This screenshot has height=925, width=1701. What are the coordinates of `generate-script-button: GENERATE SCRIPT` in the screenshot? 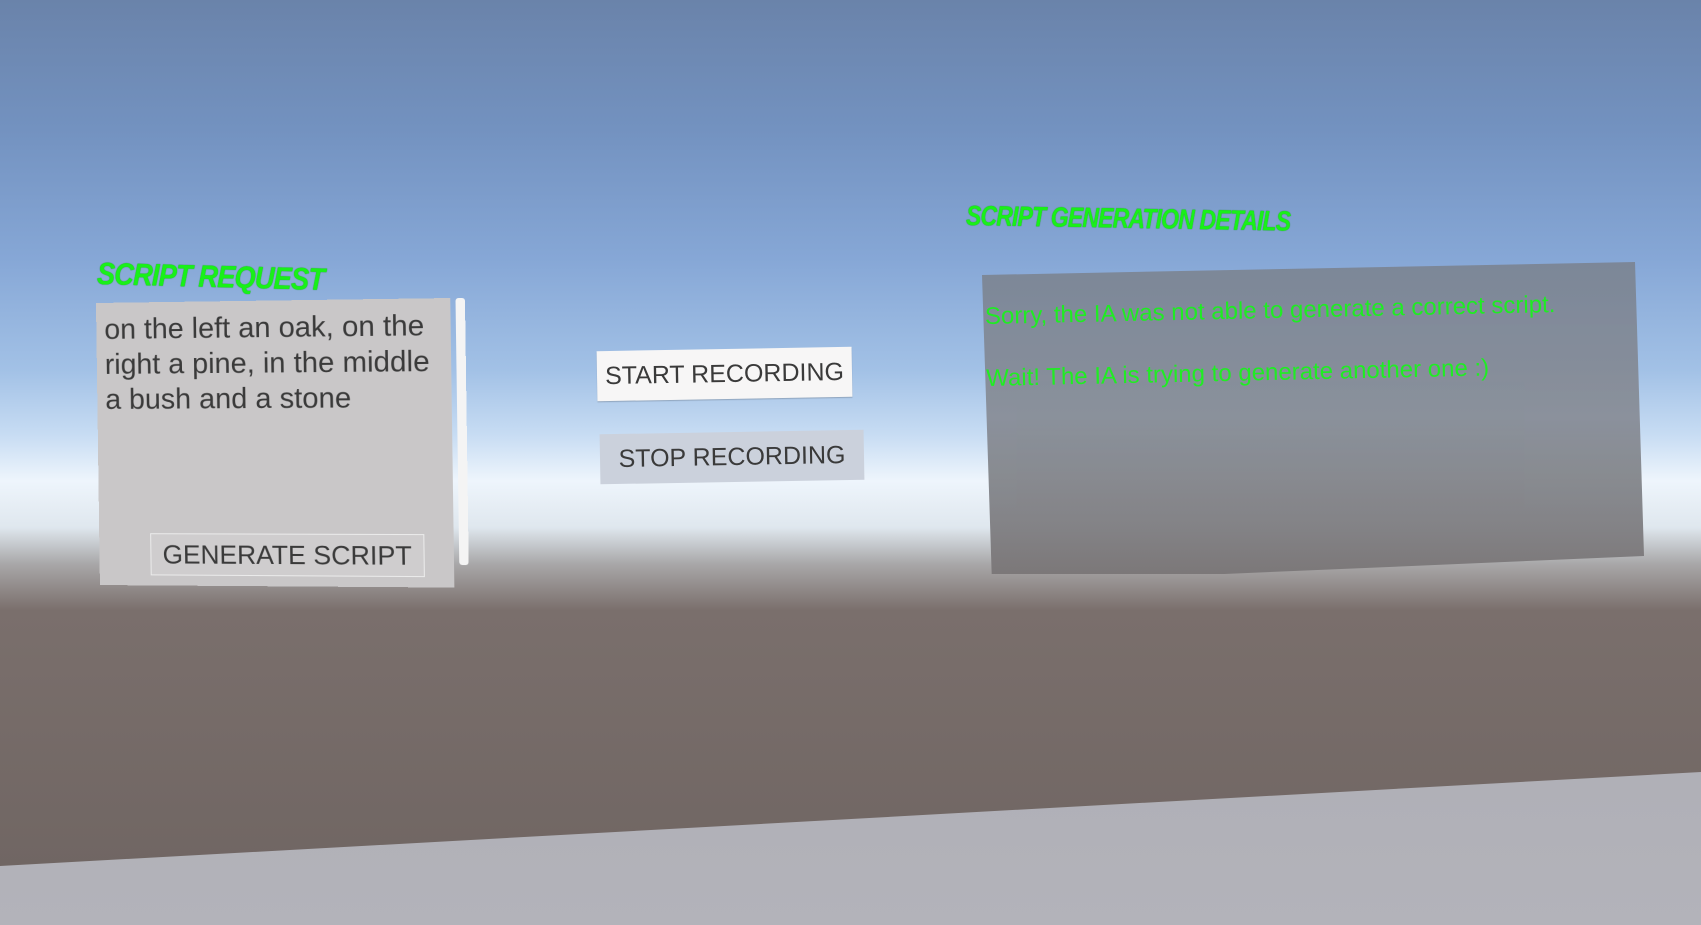 It's located at (287, 555).